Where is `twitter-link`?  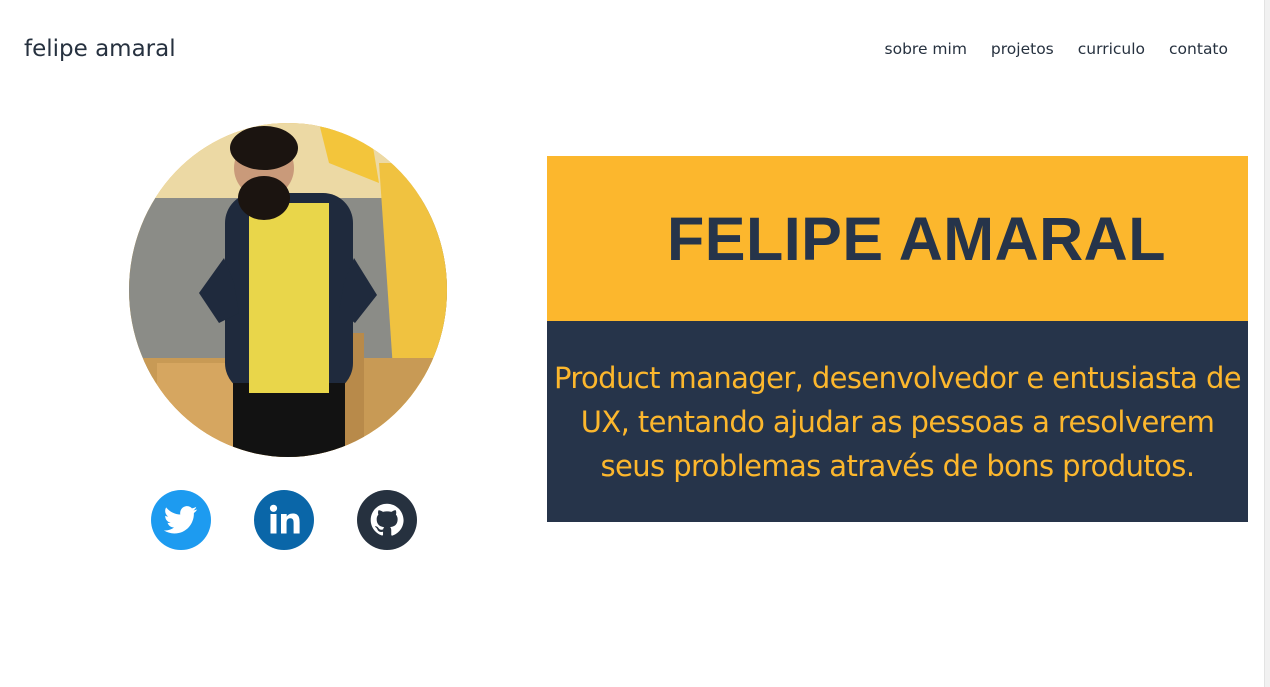 twitter-link is located at coordinates (181, 520).